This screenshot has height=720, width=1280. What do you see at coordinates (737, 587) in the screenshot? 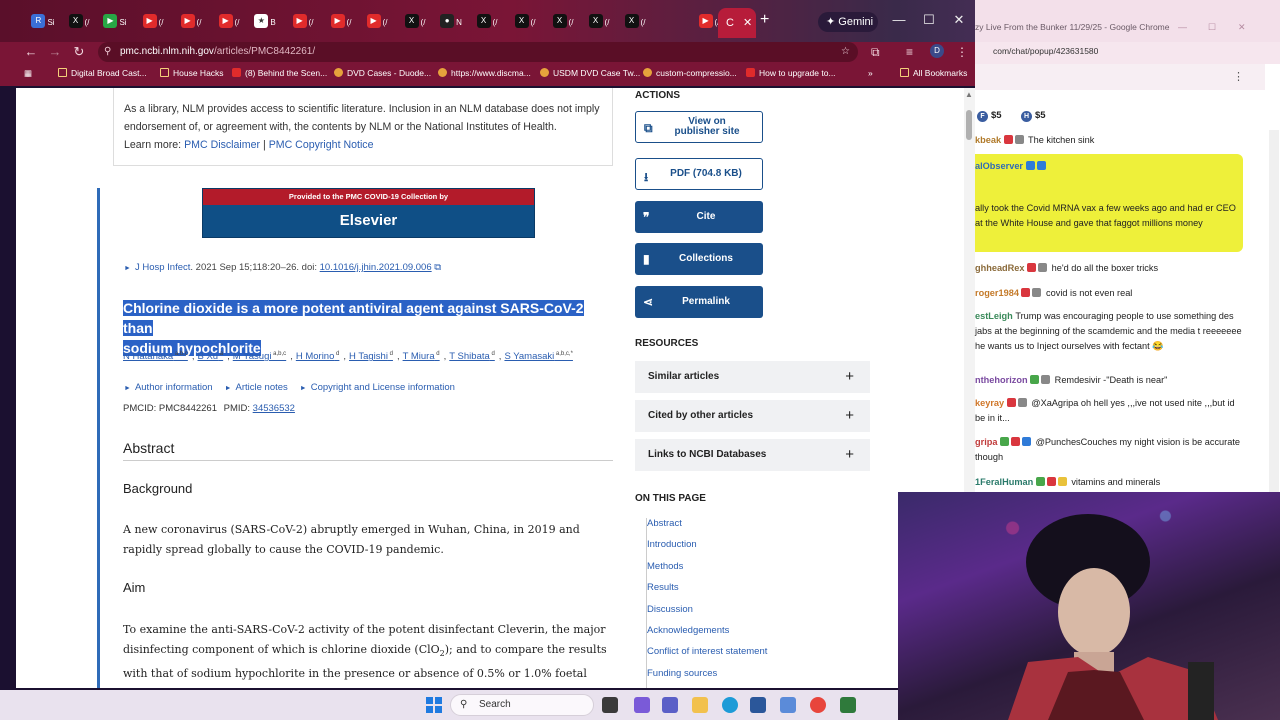
I see `on-this-page-link: Results` at bounding box center [737, 587].